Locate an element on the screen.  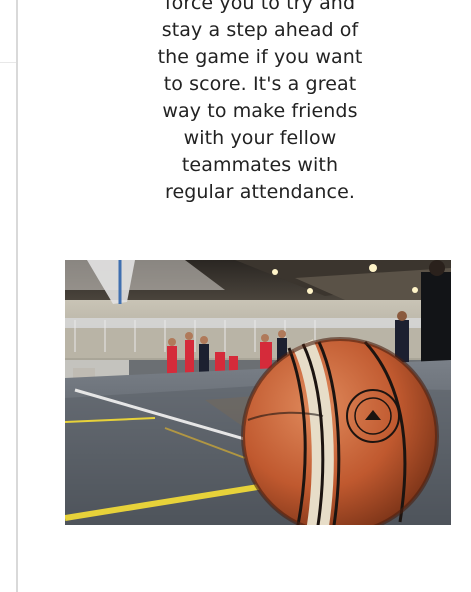
paragraph-line: teammates with is located at coordinates (260, 165).